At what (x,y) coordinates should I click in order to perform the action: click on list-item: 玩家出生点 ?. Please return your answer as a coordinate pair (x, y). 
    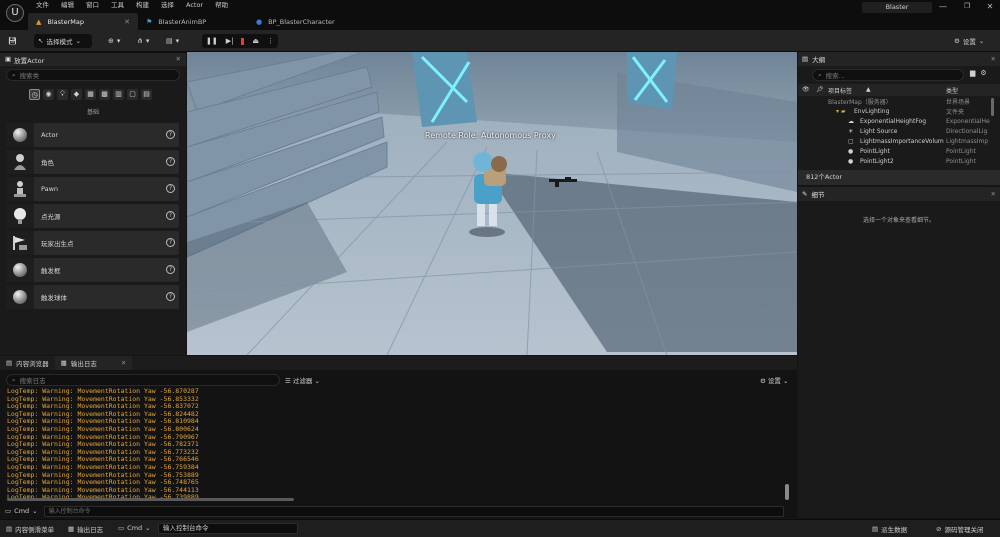
    Looking at the image, I should click on (92, 243).